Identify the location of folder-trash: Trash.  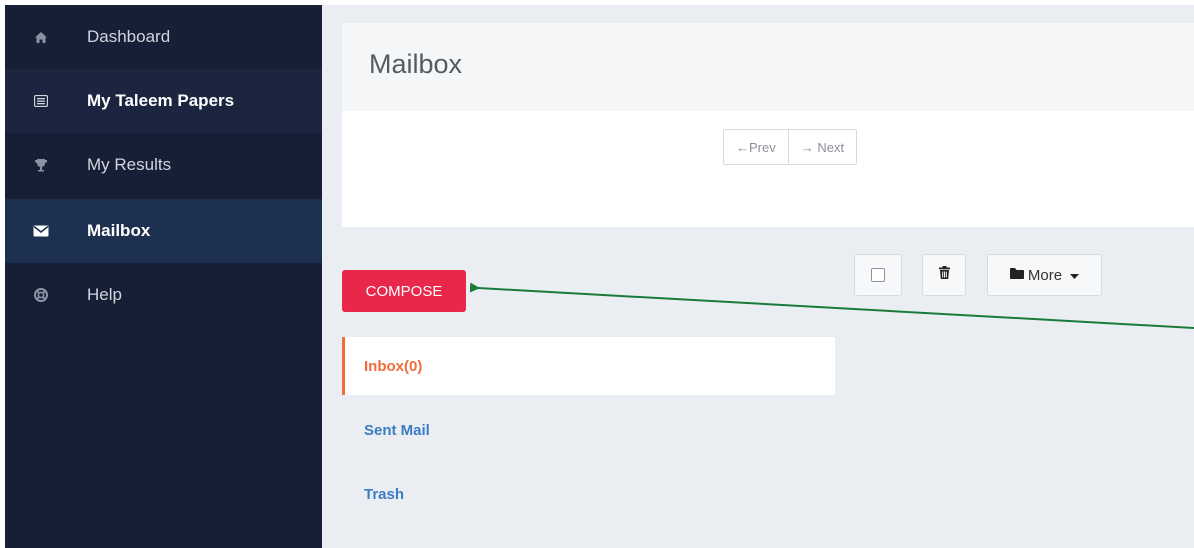
(588, 494).